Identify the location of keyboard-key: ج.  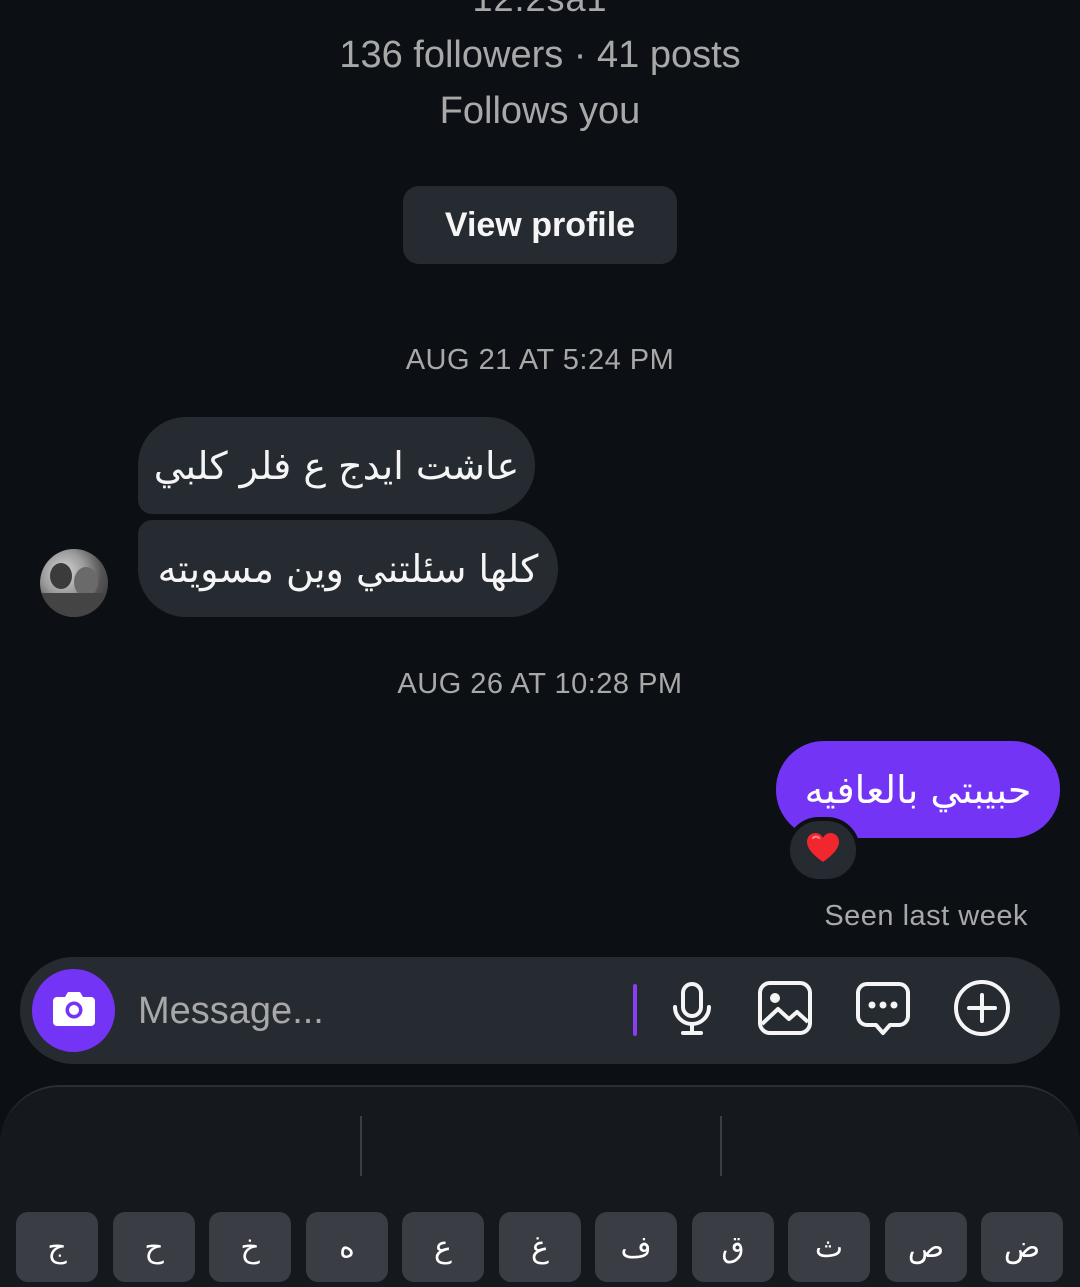
(57, 1247).